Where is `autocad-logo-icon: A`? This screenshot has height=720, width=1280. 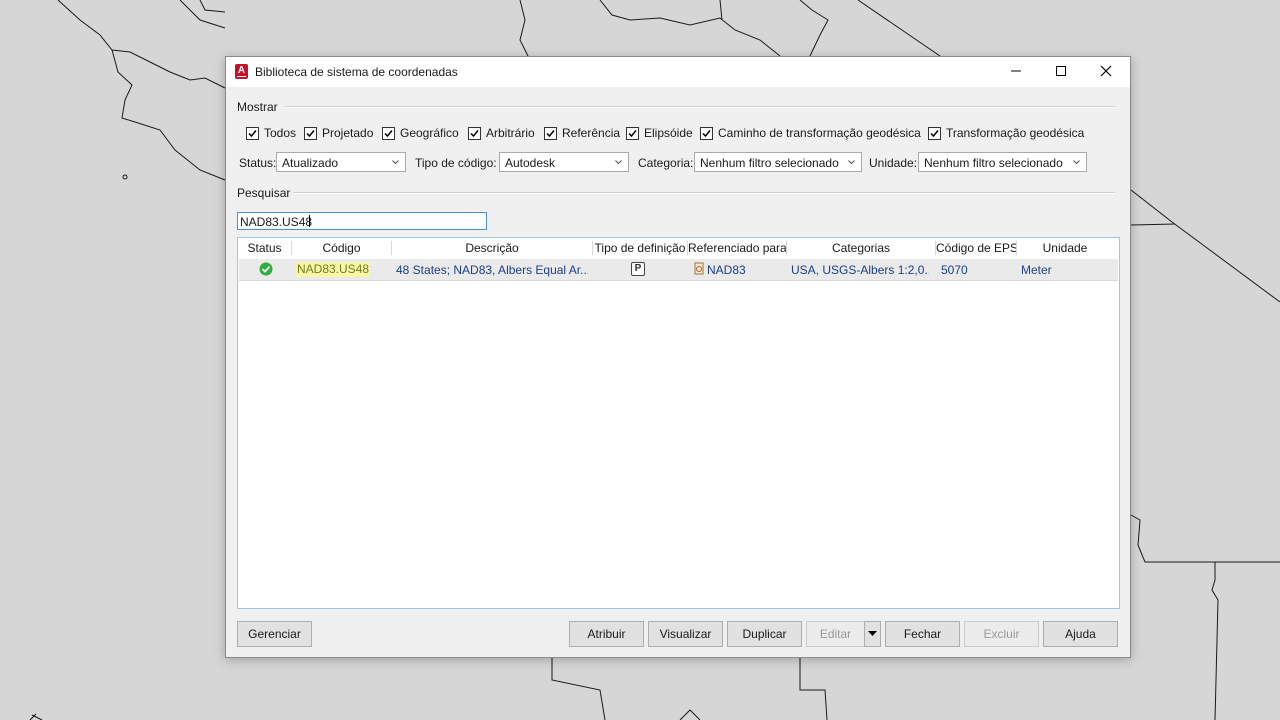 autocad-logo-icon: A is located at coordinates (241, 71).